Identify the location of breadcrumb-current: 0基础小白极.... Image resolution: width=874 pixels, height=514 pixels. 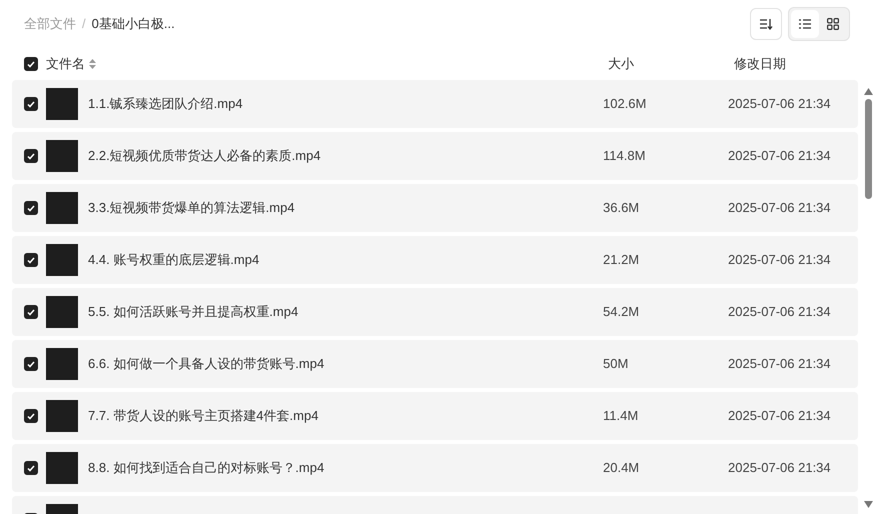
(133, 24).